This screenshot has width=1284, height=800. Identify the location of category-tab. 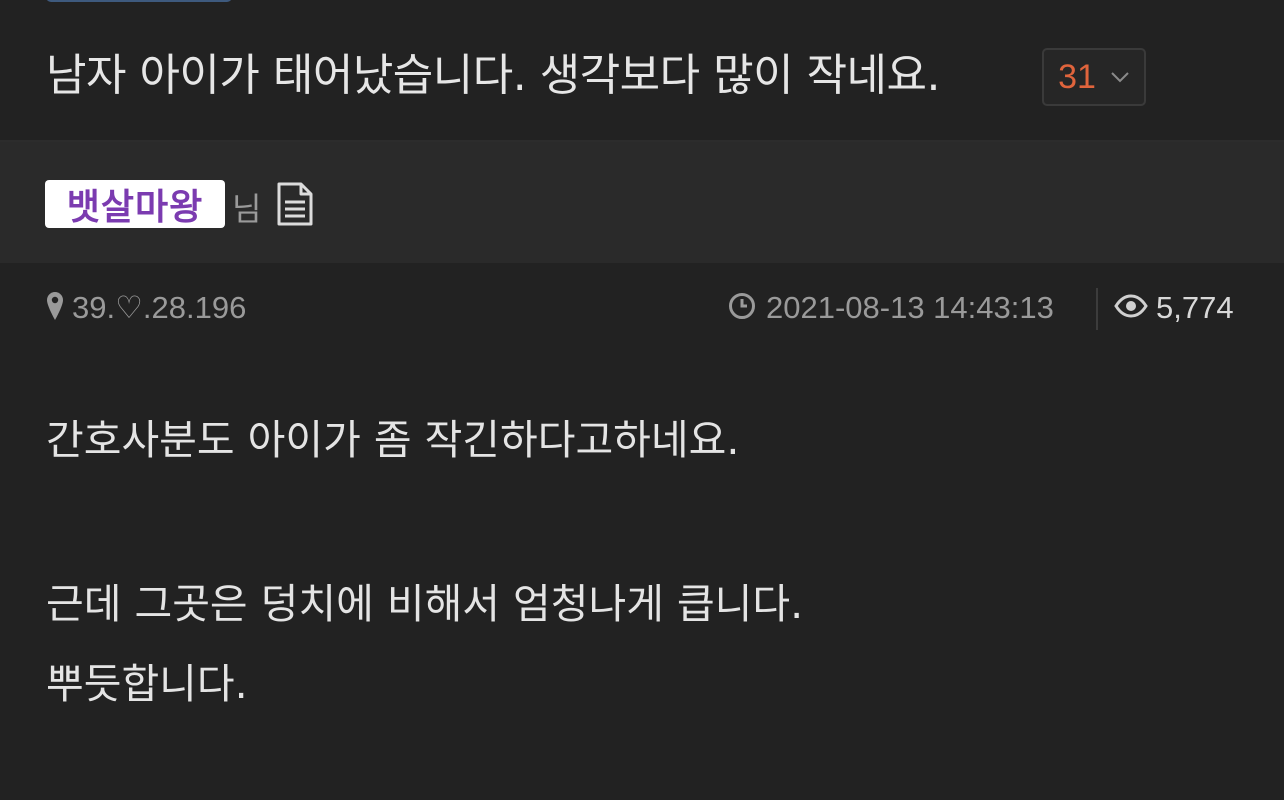
(139, 1).